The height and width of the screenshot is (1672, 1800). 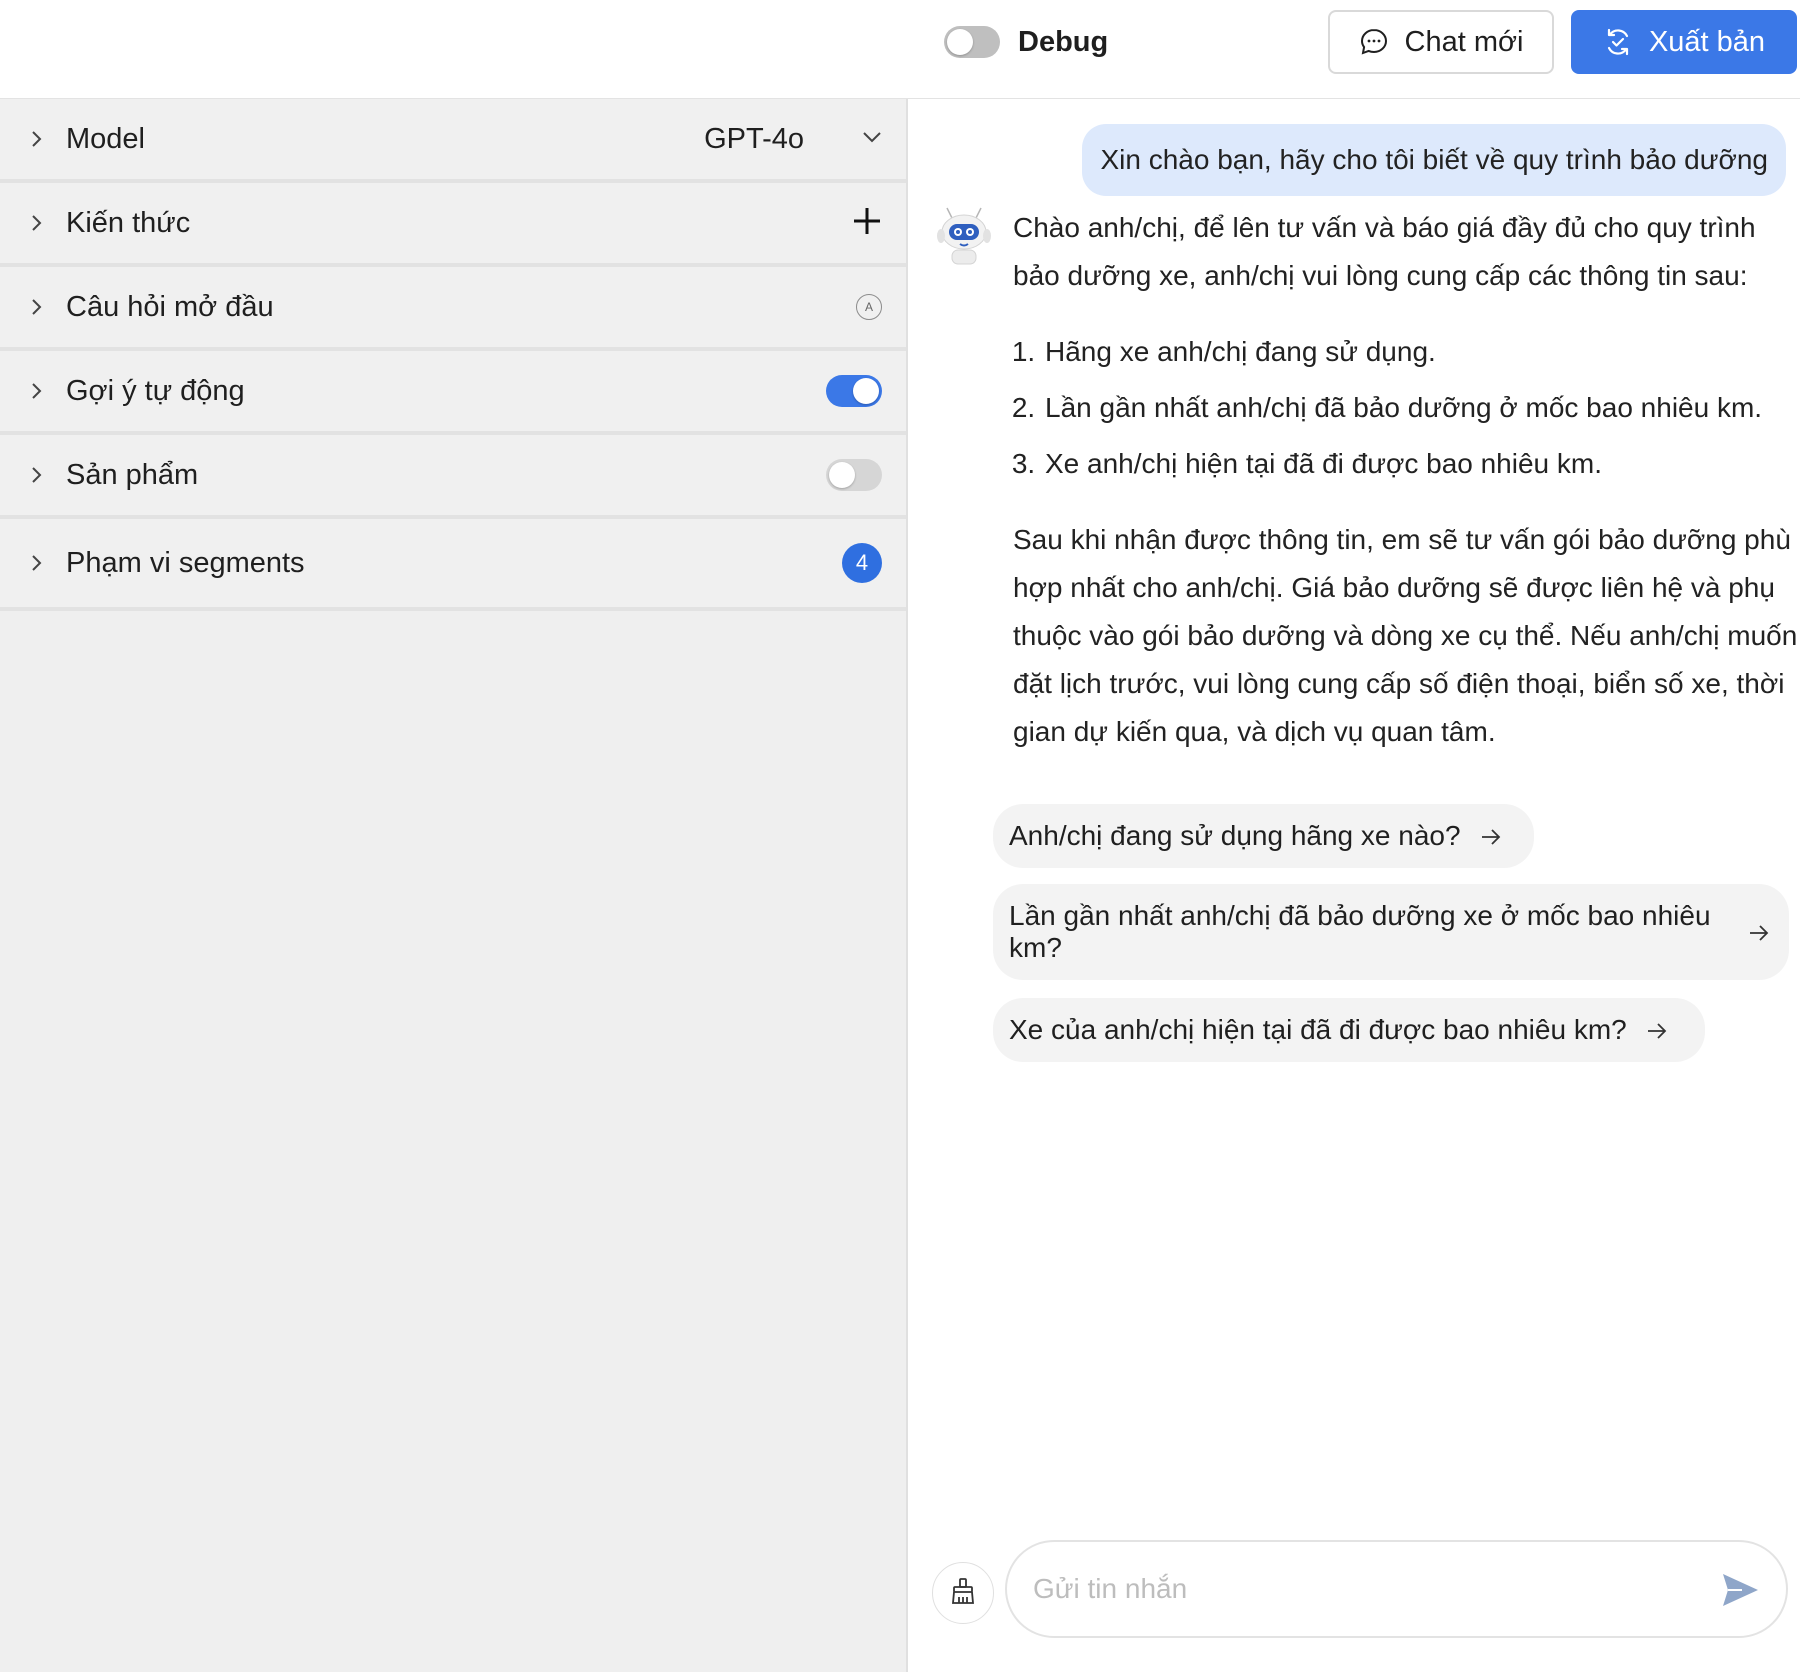 I want to click on settings-row-auto-suggest: Gợi ý tự động, so click(x=453, y=393).